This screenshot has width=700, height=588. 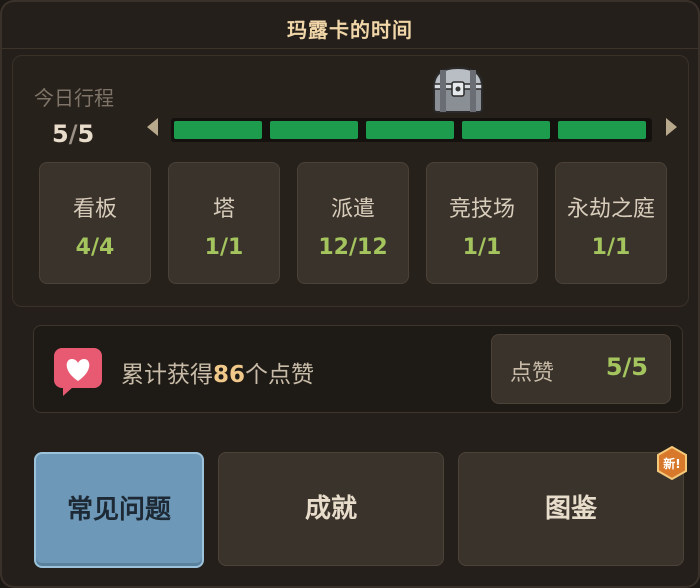 I want to click on likes-count: 86, so click(x=229, y=375).